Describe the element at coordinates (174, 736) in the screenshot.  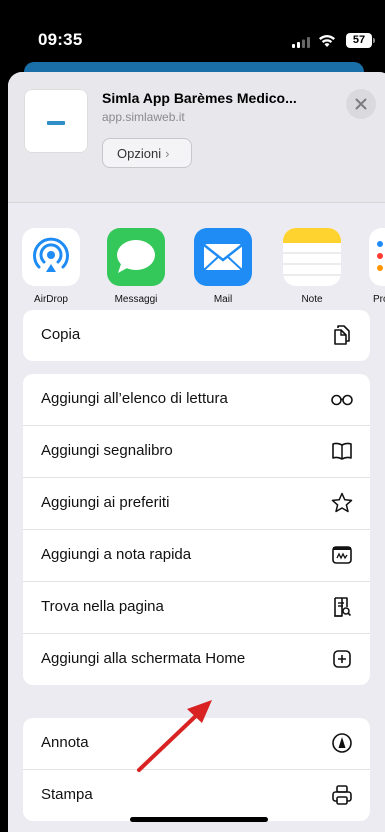
I see `annotation-arrow` at that location.